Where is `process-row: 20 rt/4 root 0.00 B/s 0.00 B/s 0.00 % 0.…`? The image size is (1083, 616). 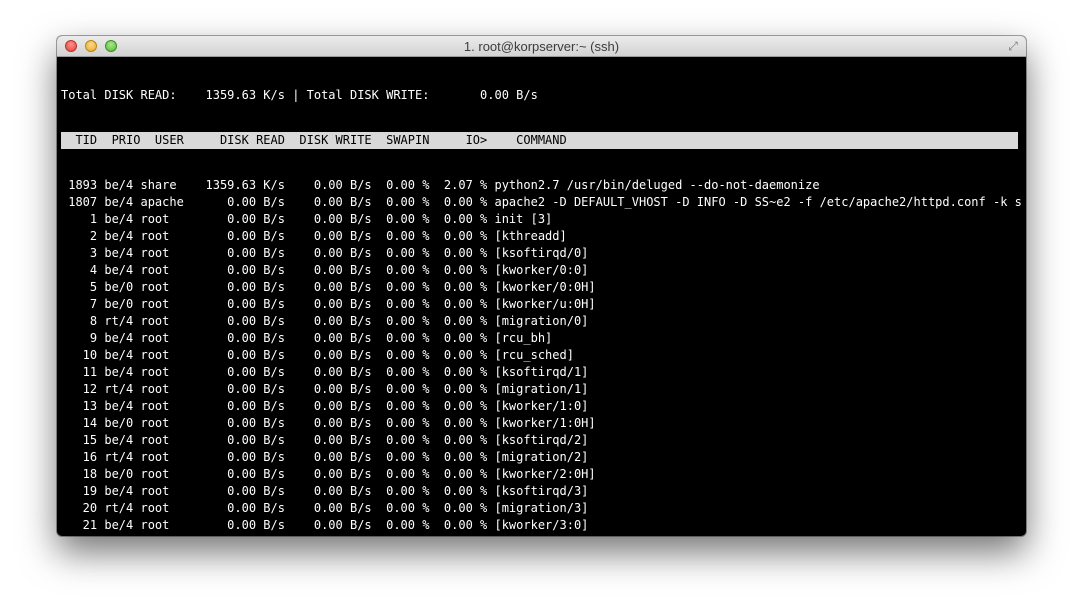
process-row: 20 rt/4 root 0.00 B/s 0.00 B/s 0.00 % 0.… is located at coordinates (325, 508).